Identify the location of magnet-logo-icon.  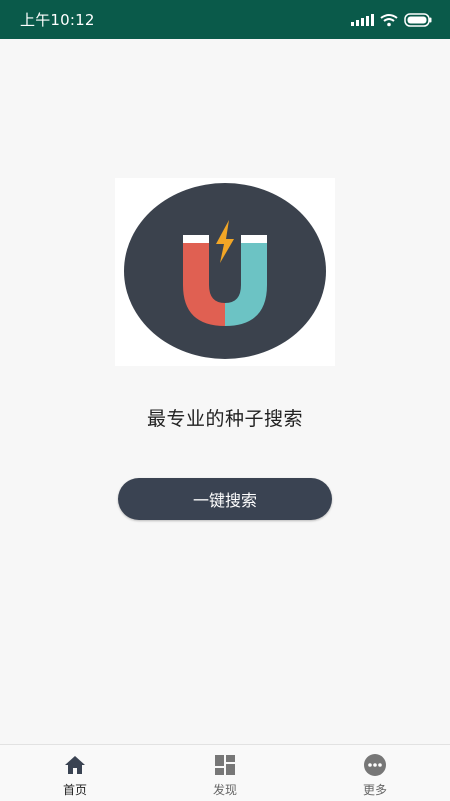
(225, 271).